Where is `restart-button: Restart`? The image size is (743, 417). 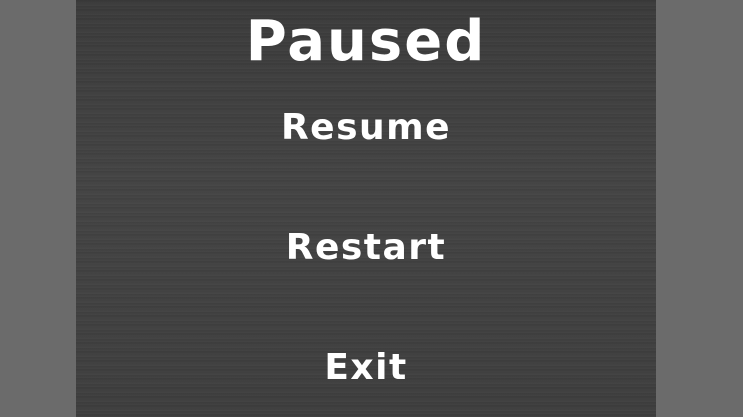 restart-button: Restart is located at coordinates (366, 248).